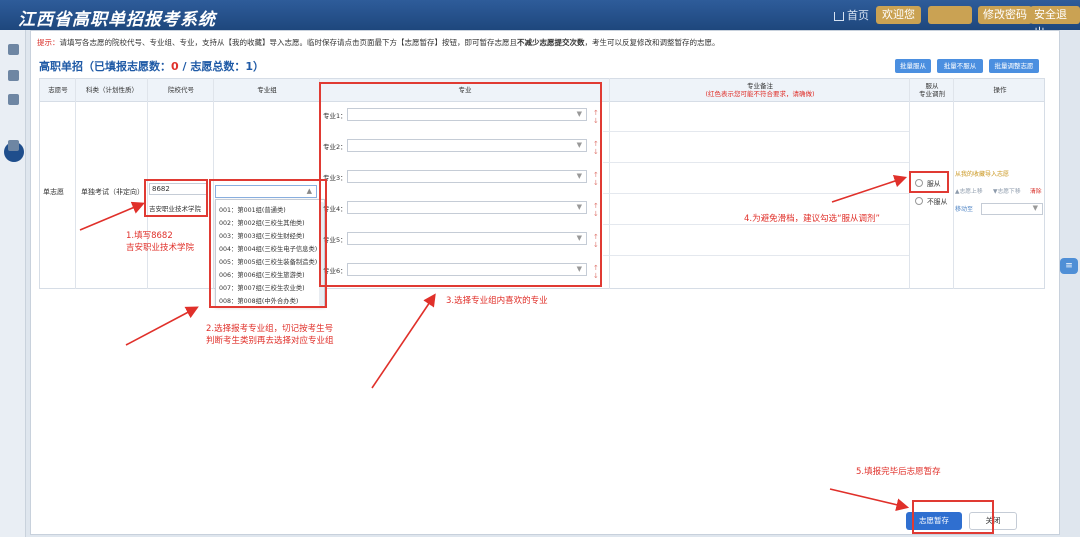  What do you see at coordinates (760, 90) in the screenshot?
I see `th-zybz: 专业备注 (红色表示您可能不符合要求，请确做)` at bounding box center [760, 90].